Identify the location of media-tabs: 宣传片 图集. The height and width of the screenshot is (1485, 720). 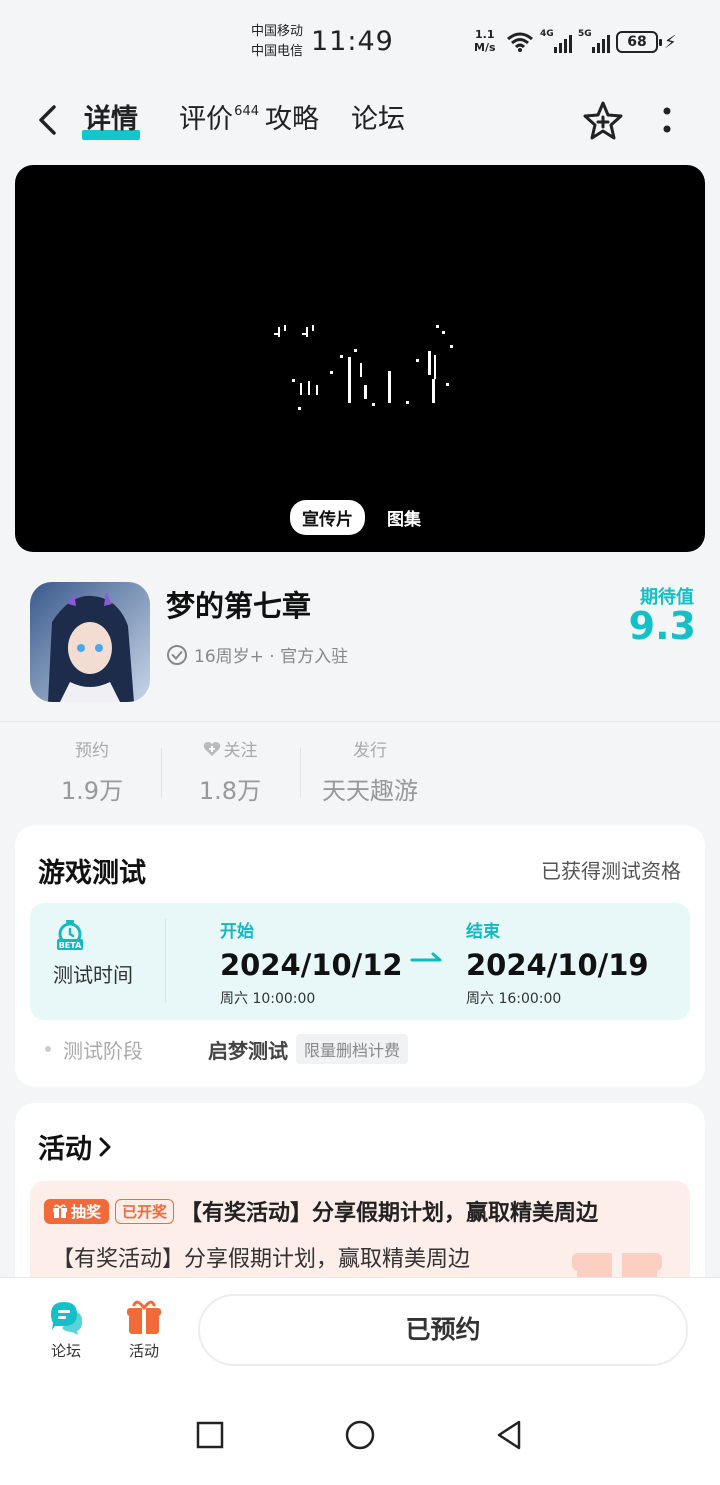
(361, 517).